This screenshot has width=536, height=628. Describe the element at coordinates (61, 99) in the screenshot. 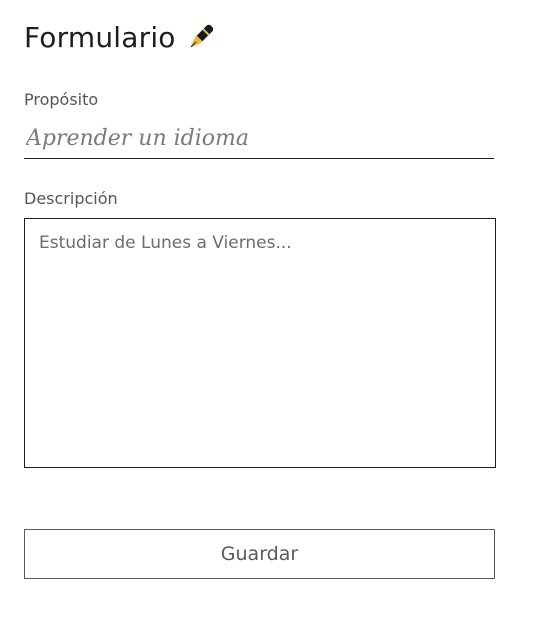

I see `purpose-label: Propósito` at that location.